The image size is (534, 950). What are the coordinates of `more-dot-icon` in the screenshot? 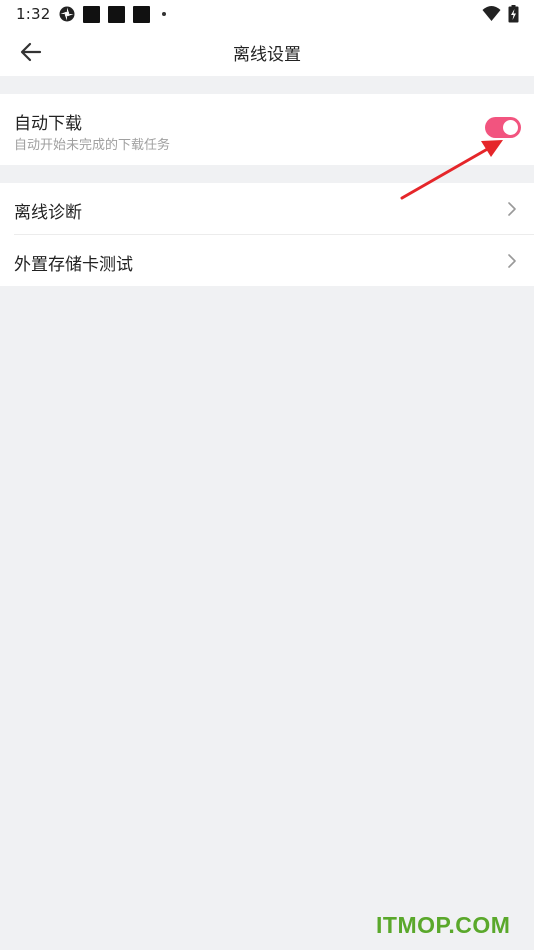 It's located at (164, 14).